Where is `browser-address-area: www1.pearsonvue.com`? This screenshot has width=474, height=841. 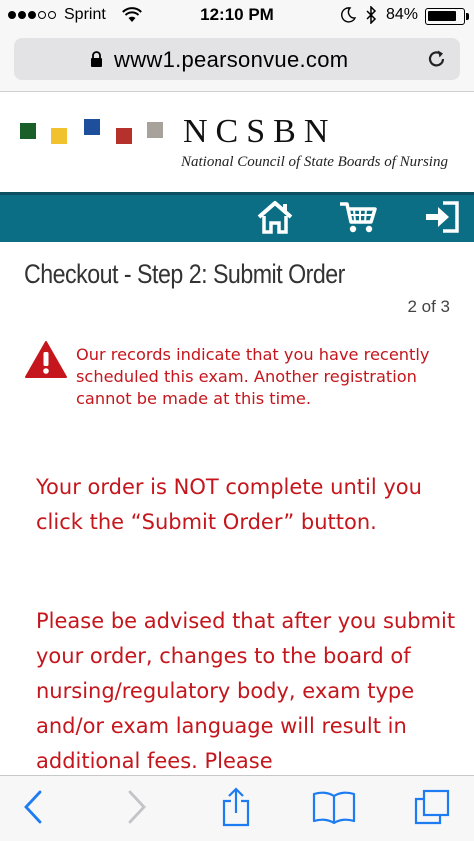
browser-address-area: www1.pearsonvue.com is located at coordinates (237, 62).